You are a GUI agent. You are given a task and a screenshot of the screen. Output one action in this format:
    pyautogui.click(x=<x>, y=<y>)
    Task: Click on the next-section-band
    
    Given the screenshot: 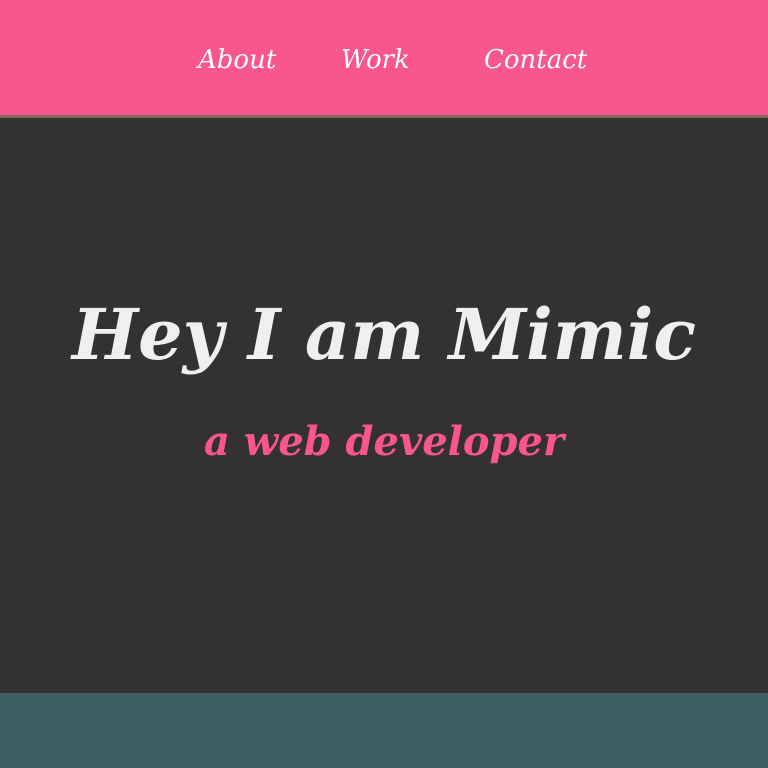 What is the action you would take?
    pyautogui.click(x=384, y=730)
    